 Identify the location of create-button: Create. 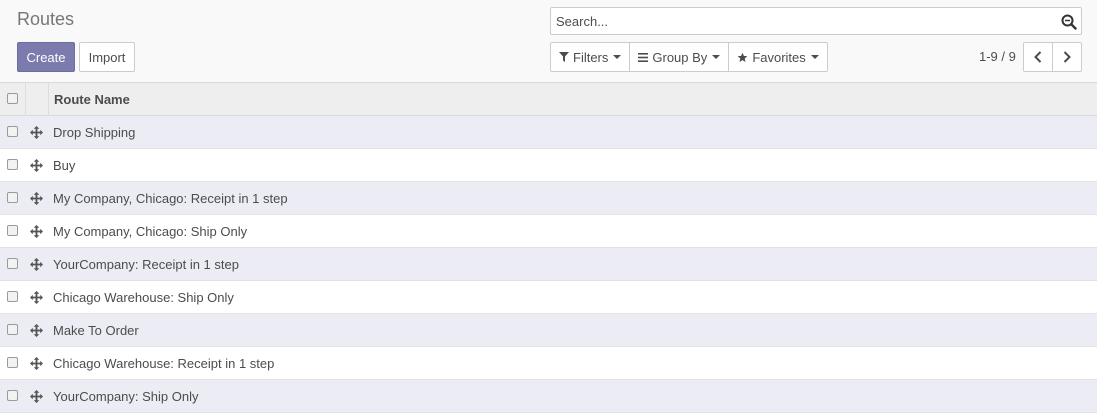
(46, 57).